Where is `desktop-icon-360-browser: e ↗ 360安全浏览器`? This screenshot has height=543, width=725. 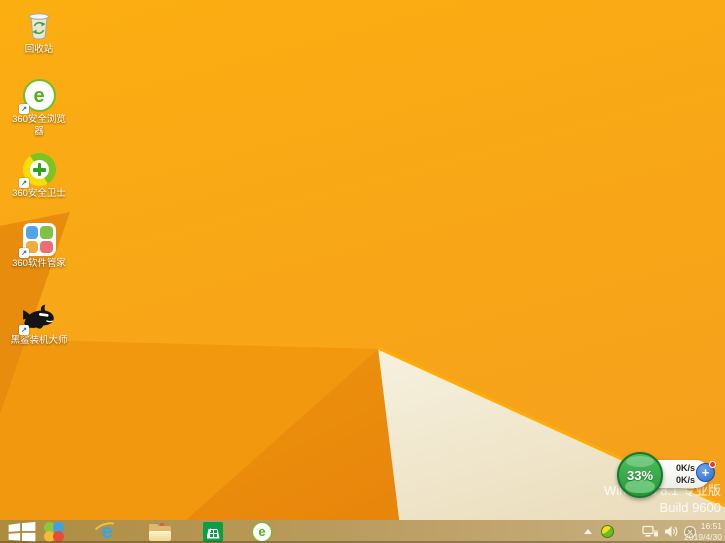 desktop-icon-360-browser: e ↗ 360安全浏览器 is located at coordinates (39, 106).